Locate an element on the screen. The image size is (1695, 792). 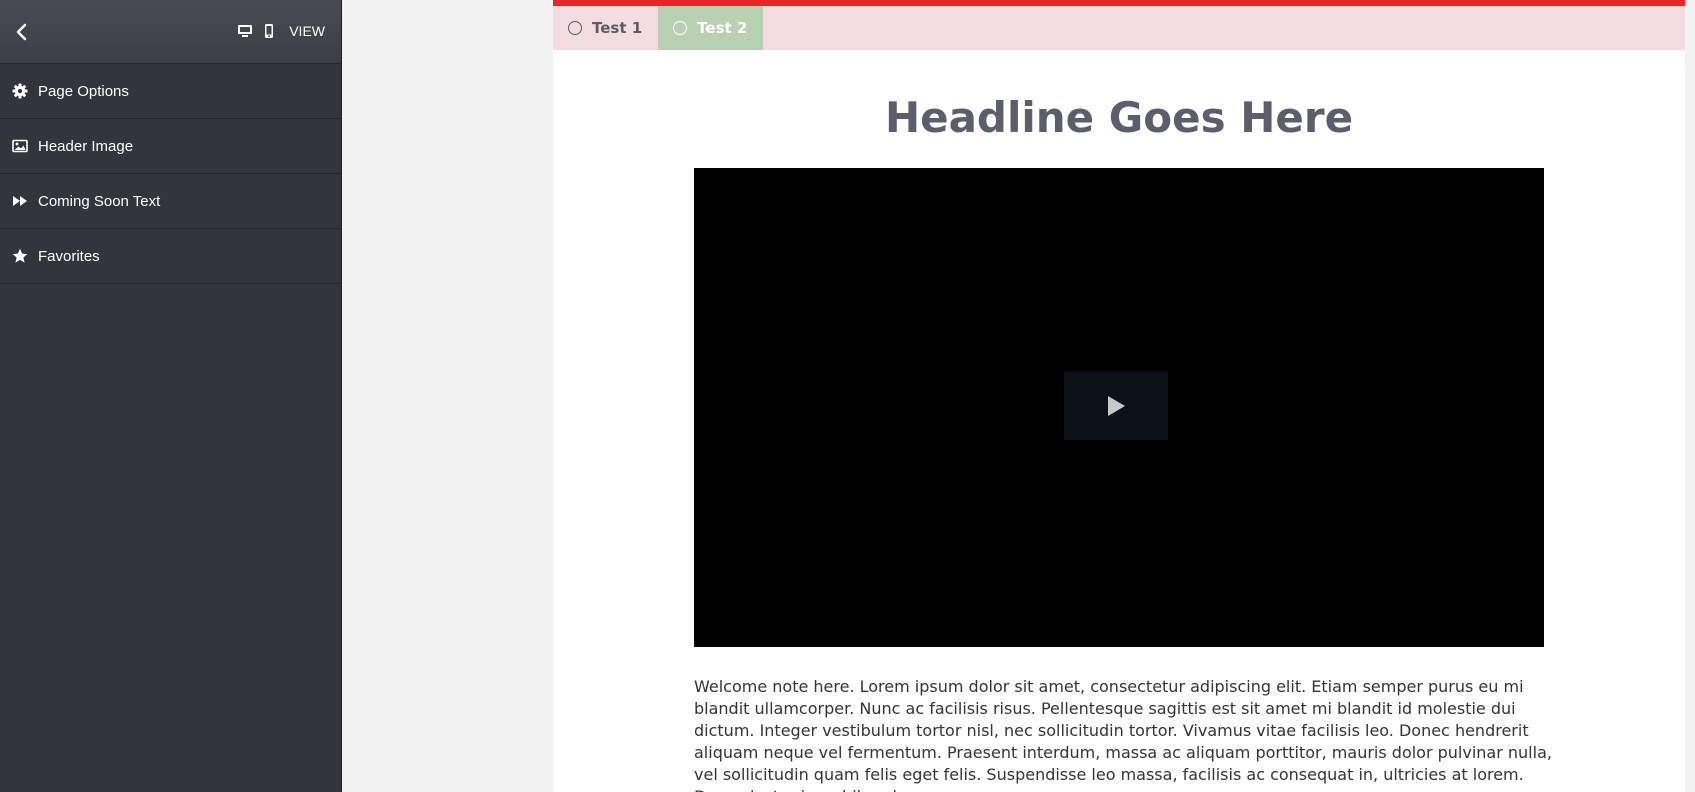
desktop-view-icon is located at coordinates (245, 31).